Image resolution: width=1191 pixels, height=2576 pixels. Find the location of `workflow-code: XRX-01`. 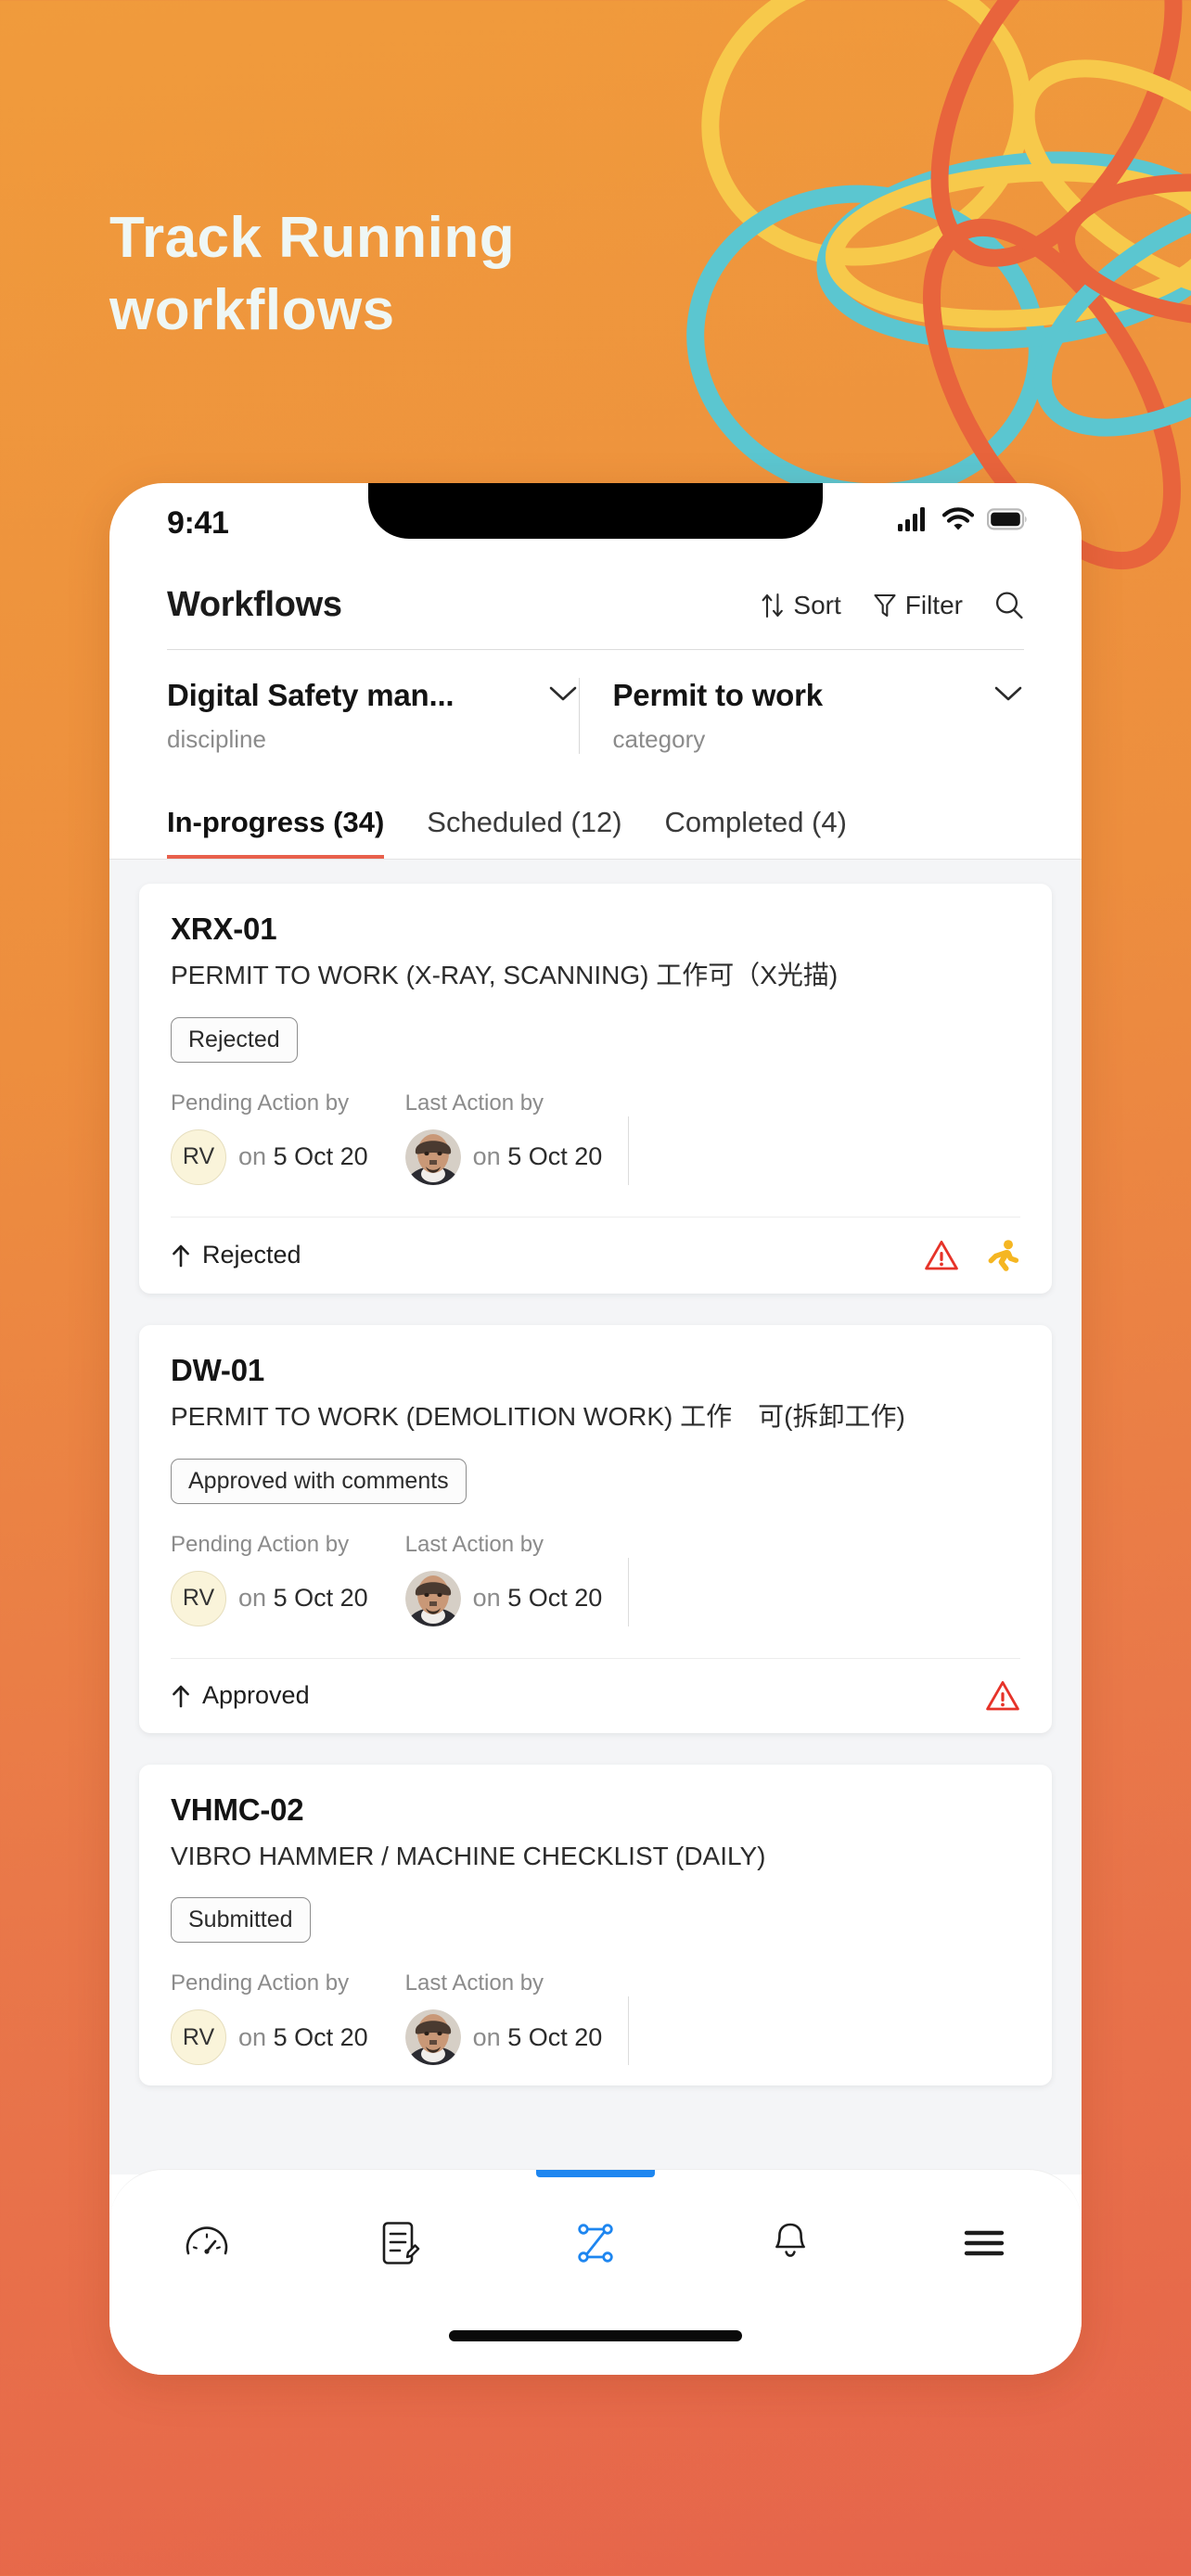

workflow-code: XRX-01 is located at coordinates (224, 929).